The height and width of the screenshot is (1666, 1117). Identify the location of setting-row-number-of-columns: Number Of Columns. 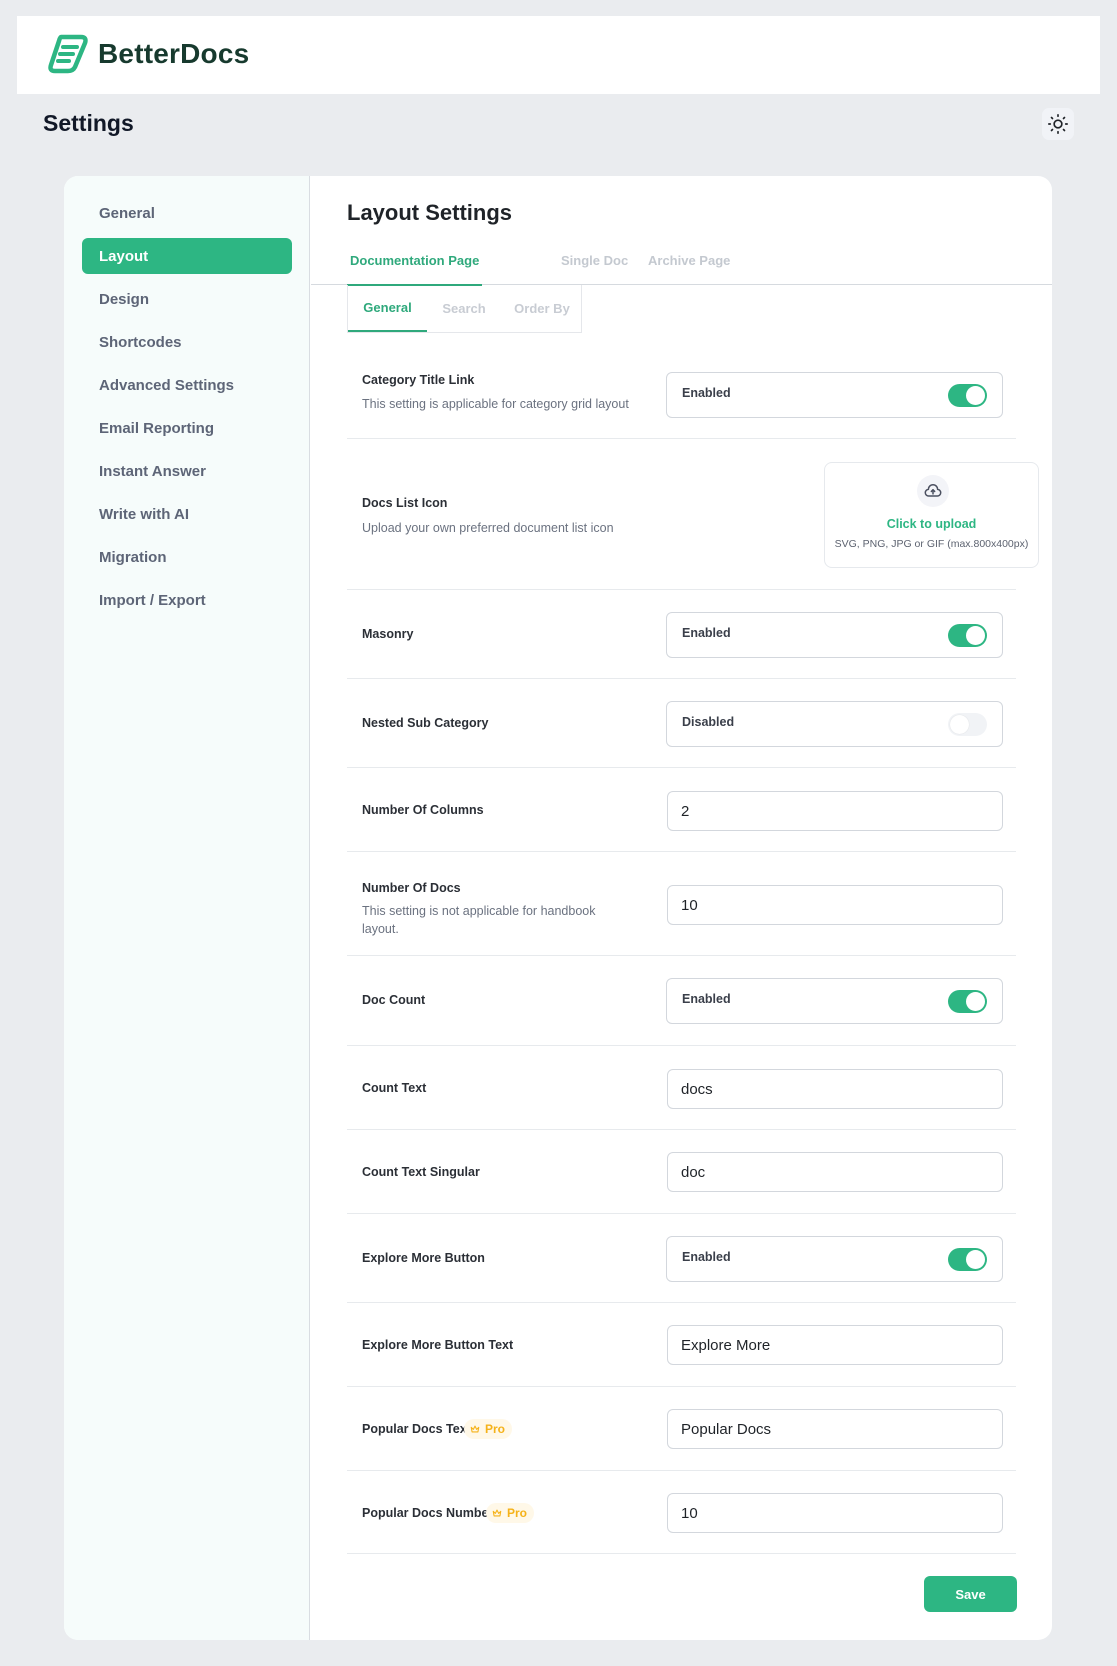
(681, 810).